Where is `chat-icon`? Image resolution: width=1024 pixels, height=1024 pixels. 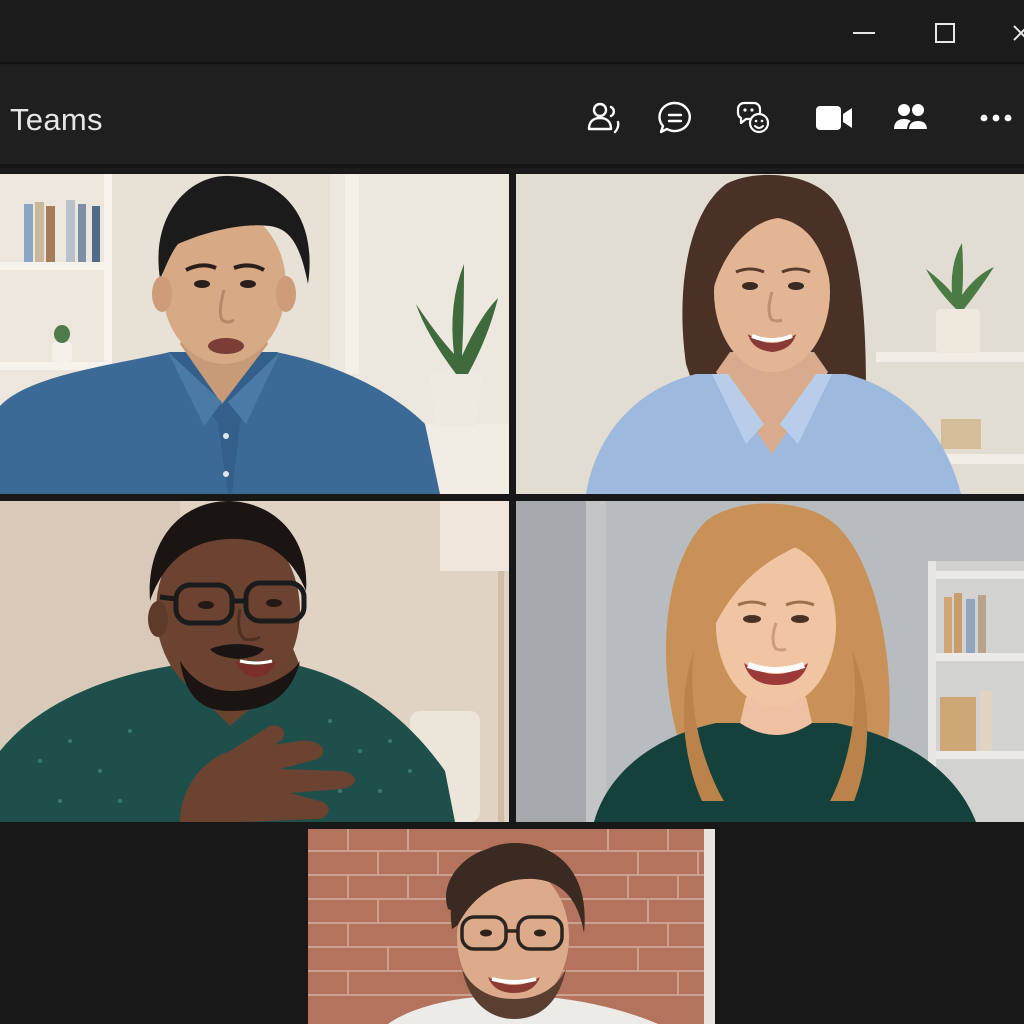
chat-icon is located at coordinates (674, 117).